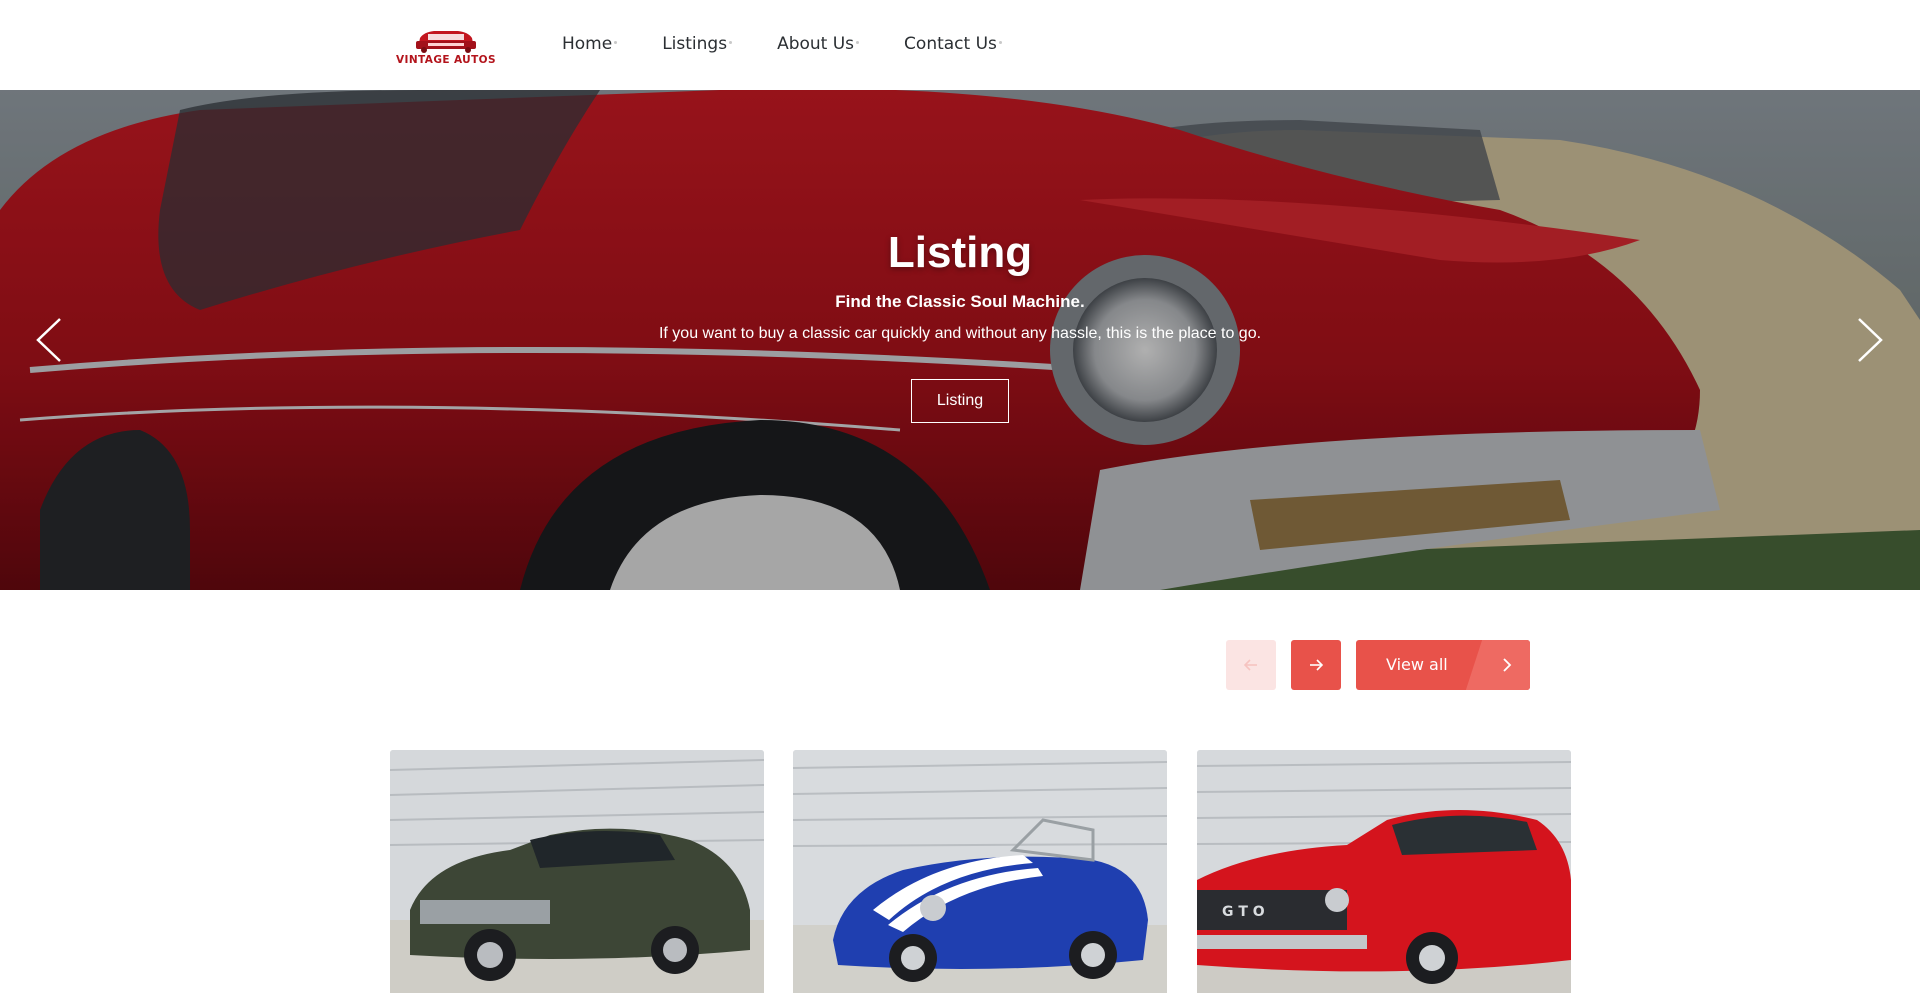 This screenshot has height=993, width=1920. I want to click on nav-contact-us-label: Contact Us, so click(950, 44).